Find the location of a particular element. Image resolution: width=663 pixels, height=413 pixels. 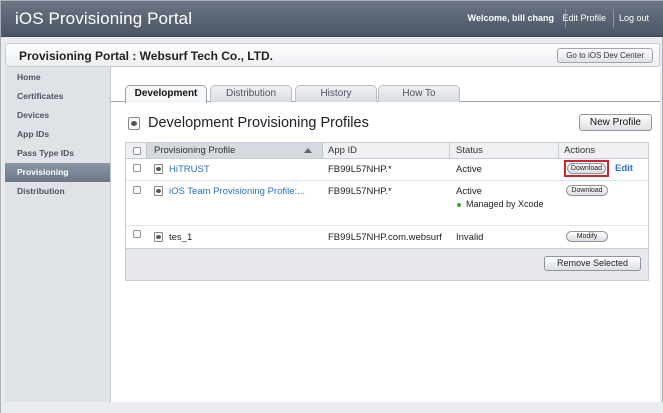

logout-link: Log out is located at coordinates (634, 18).